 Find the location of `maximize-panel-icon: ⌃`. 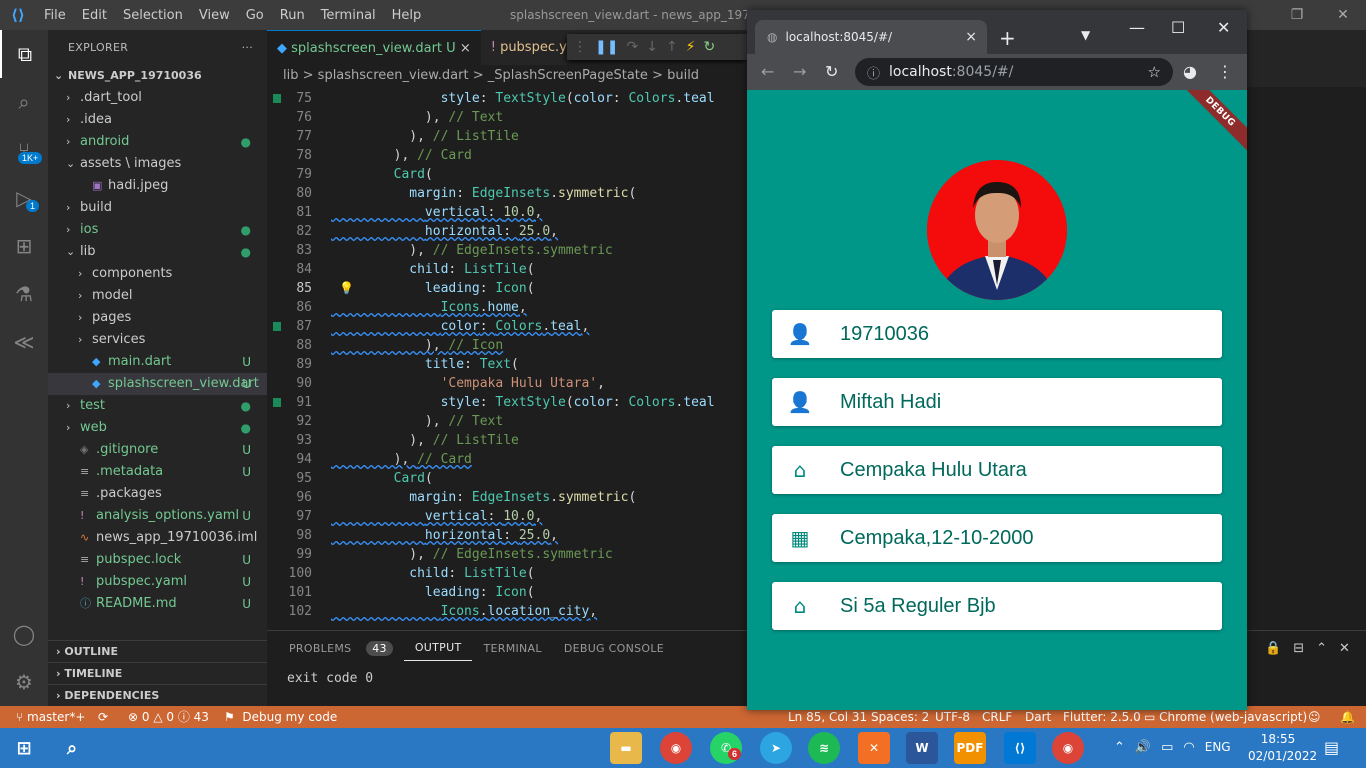

maximize-panel-icon: ⌃ is located at coordinates (1321, 673).